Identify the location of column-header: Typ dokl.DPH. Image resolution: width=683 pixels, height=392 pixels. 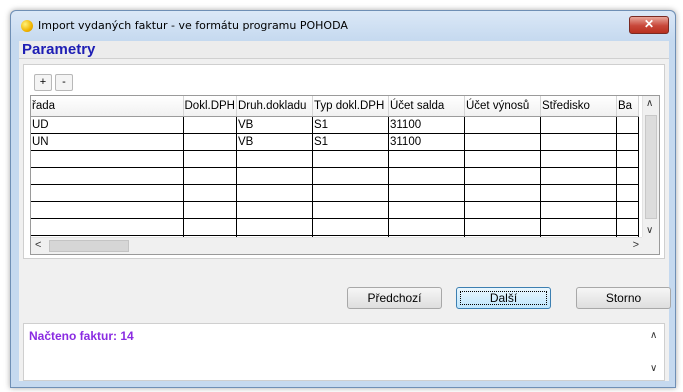
(350, 106).